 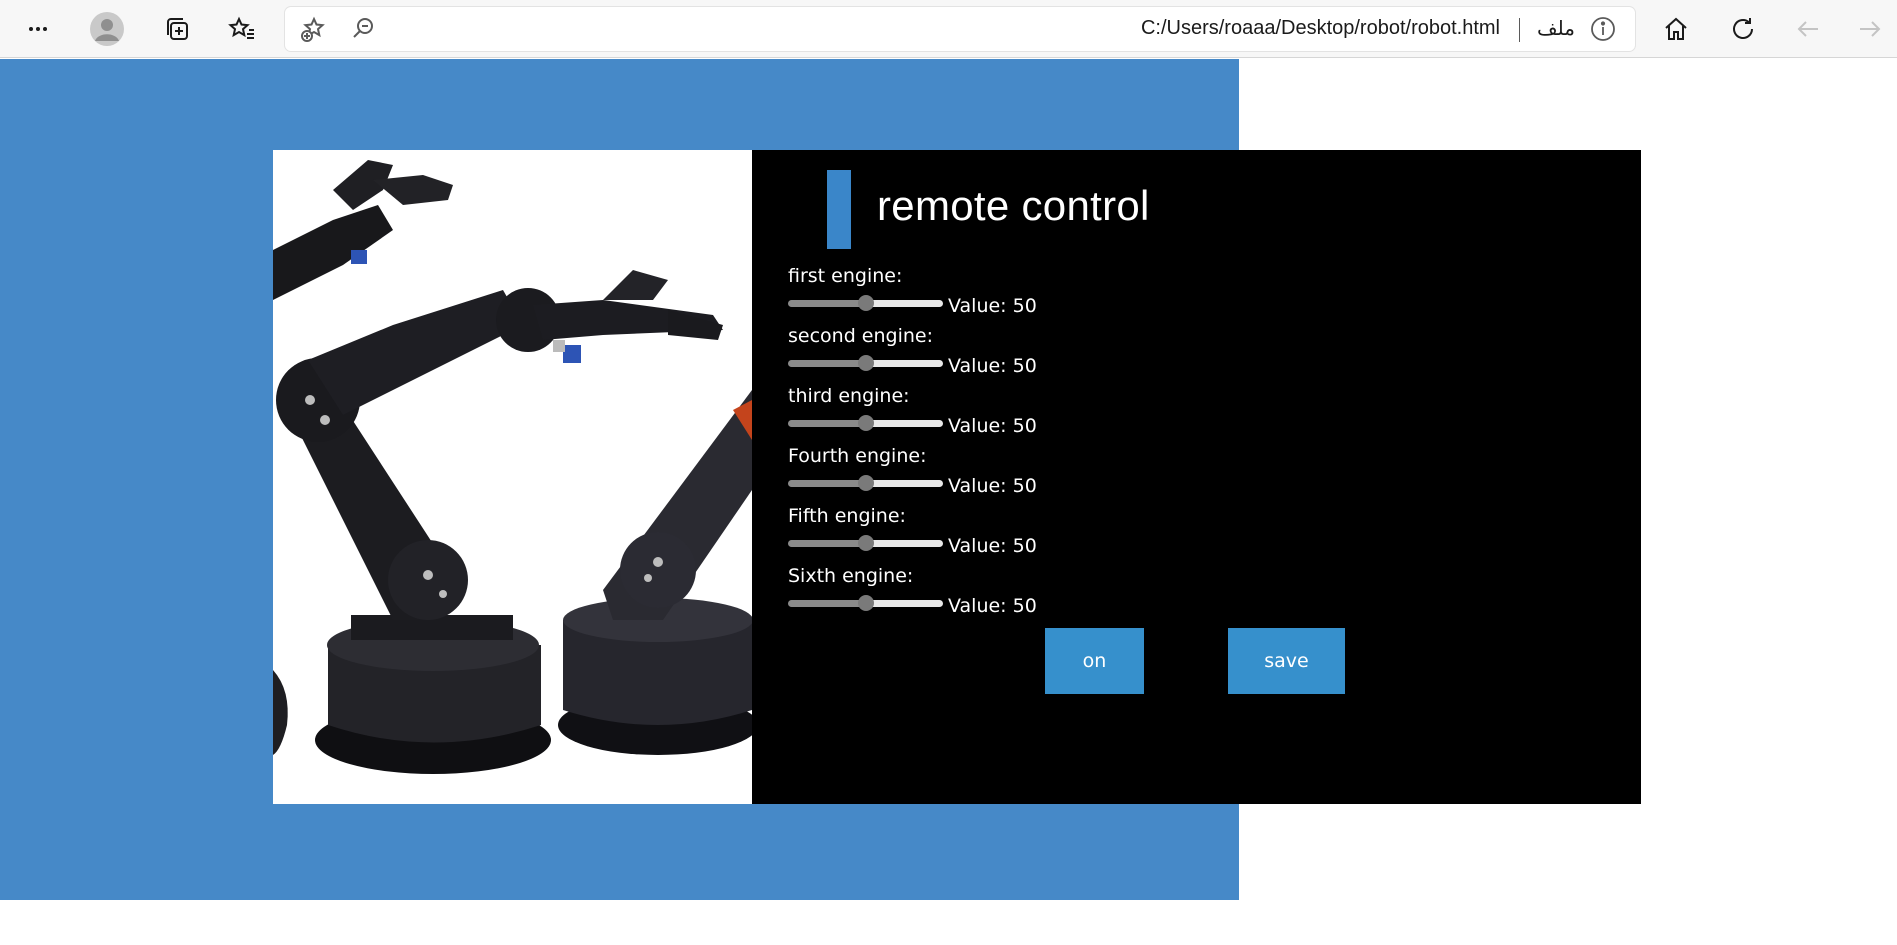 What do you see at coordinates (242, 29) in the screenshot?
I see `favorites-icon` at bounding box center [242, 29].